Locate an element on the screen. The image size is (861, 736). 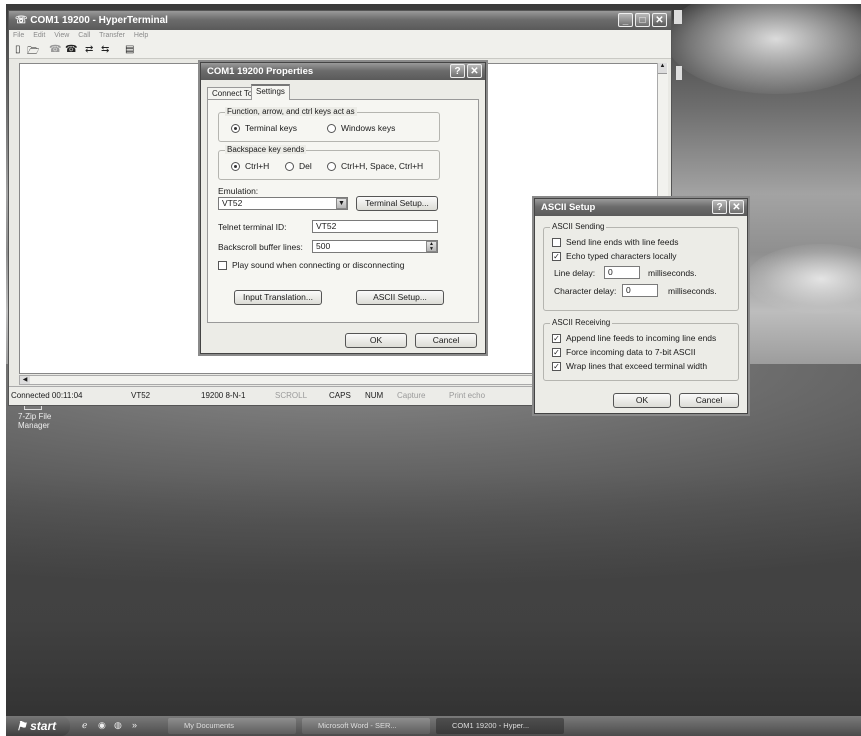
del-radio is located at coordinates (289, 166).